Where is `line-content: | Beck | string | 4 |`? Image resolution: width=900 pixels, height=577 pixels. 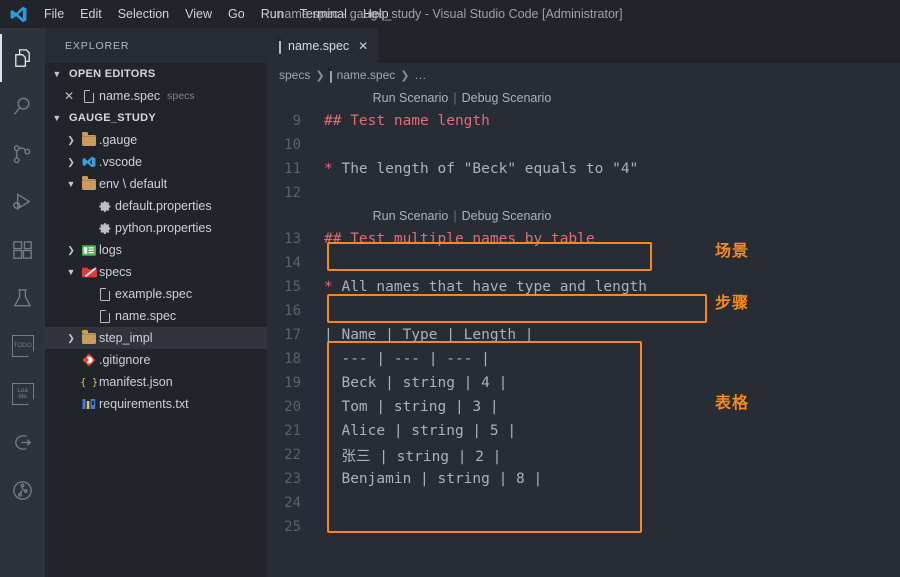 line-content: | Beck | string | 4 | is located at coordinates (416, 383).